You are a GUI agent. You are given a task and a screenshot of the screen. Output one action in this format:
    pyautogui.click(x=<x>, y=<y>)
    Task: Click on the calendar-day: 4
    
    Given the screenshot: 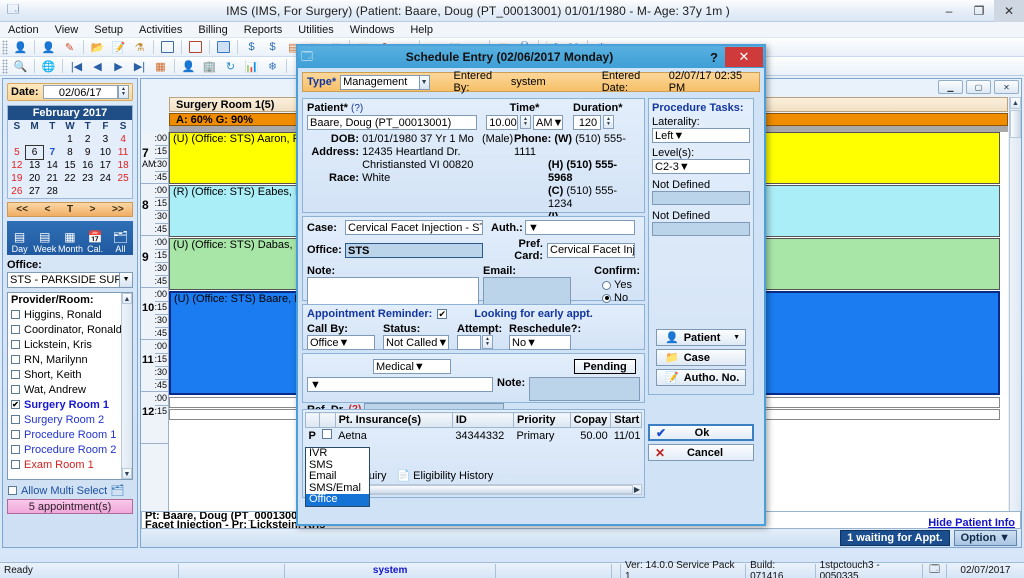 What is the action you would take?
    pyautogui.click(x=123, y=139)
    